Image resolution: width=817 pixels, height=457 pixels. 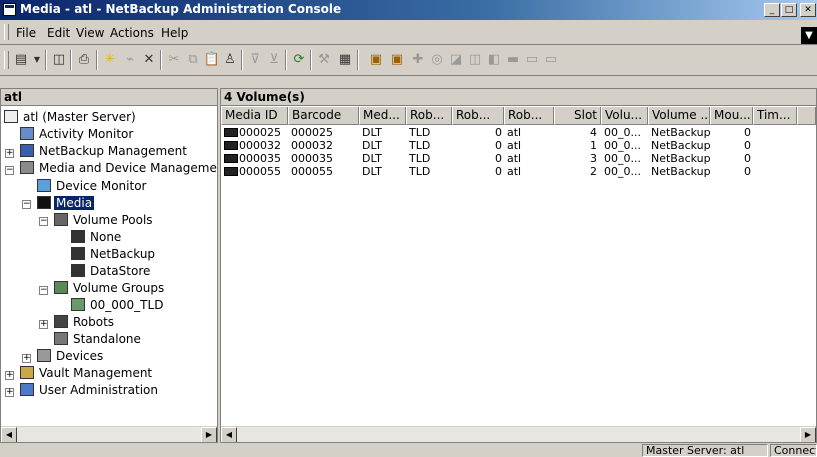 What do you see at coordinates (376, 60) in the screenshot?
I see `inventory-robot-icon: ▣` at bounding box center [376, 60].